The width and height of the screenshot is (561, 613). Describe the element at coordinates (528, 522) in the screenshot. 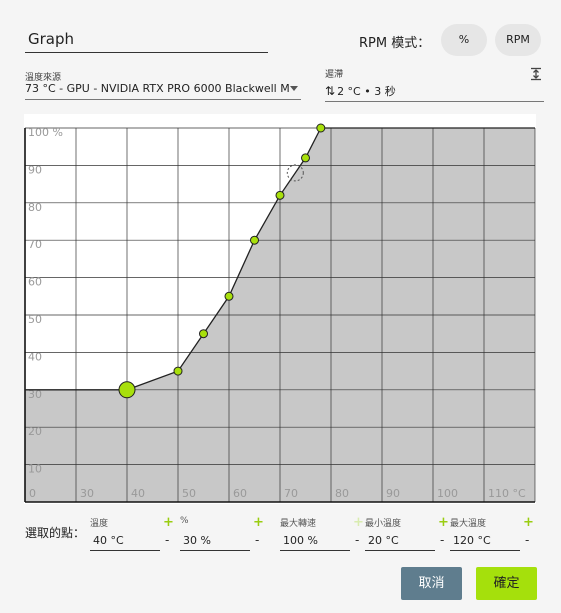

I see `max-temp-increase-button: +` at that location.